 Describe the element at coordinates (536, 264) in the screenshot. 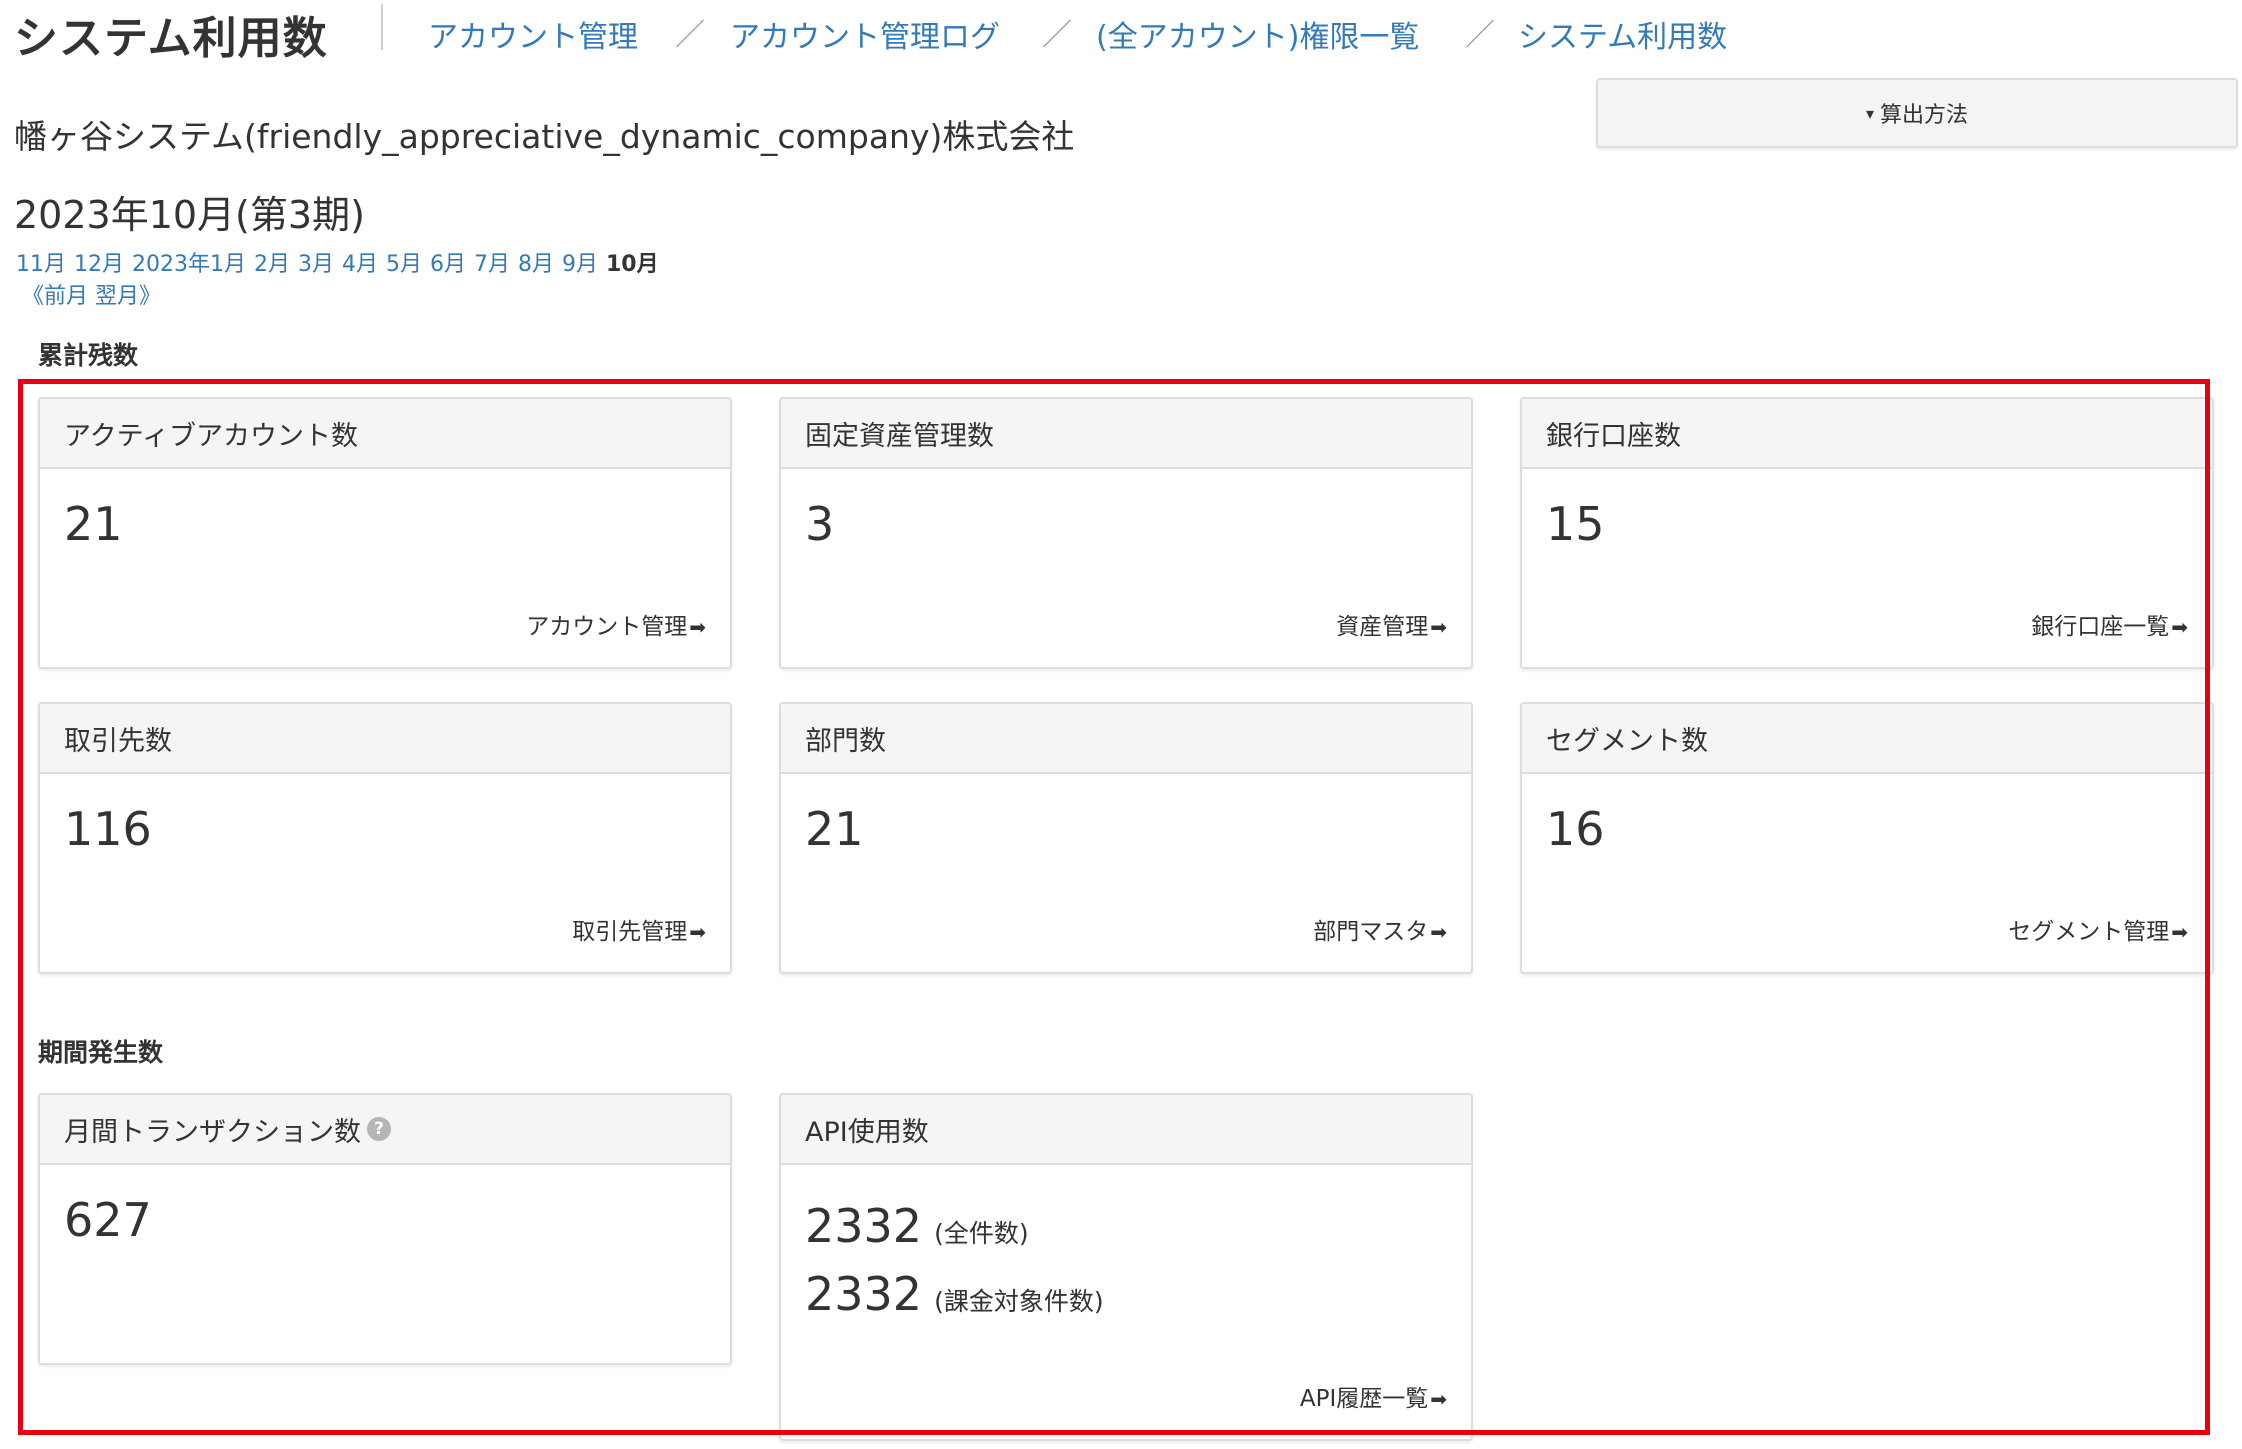

I see `month-link: 8月` at that location.